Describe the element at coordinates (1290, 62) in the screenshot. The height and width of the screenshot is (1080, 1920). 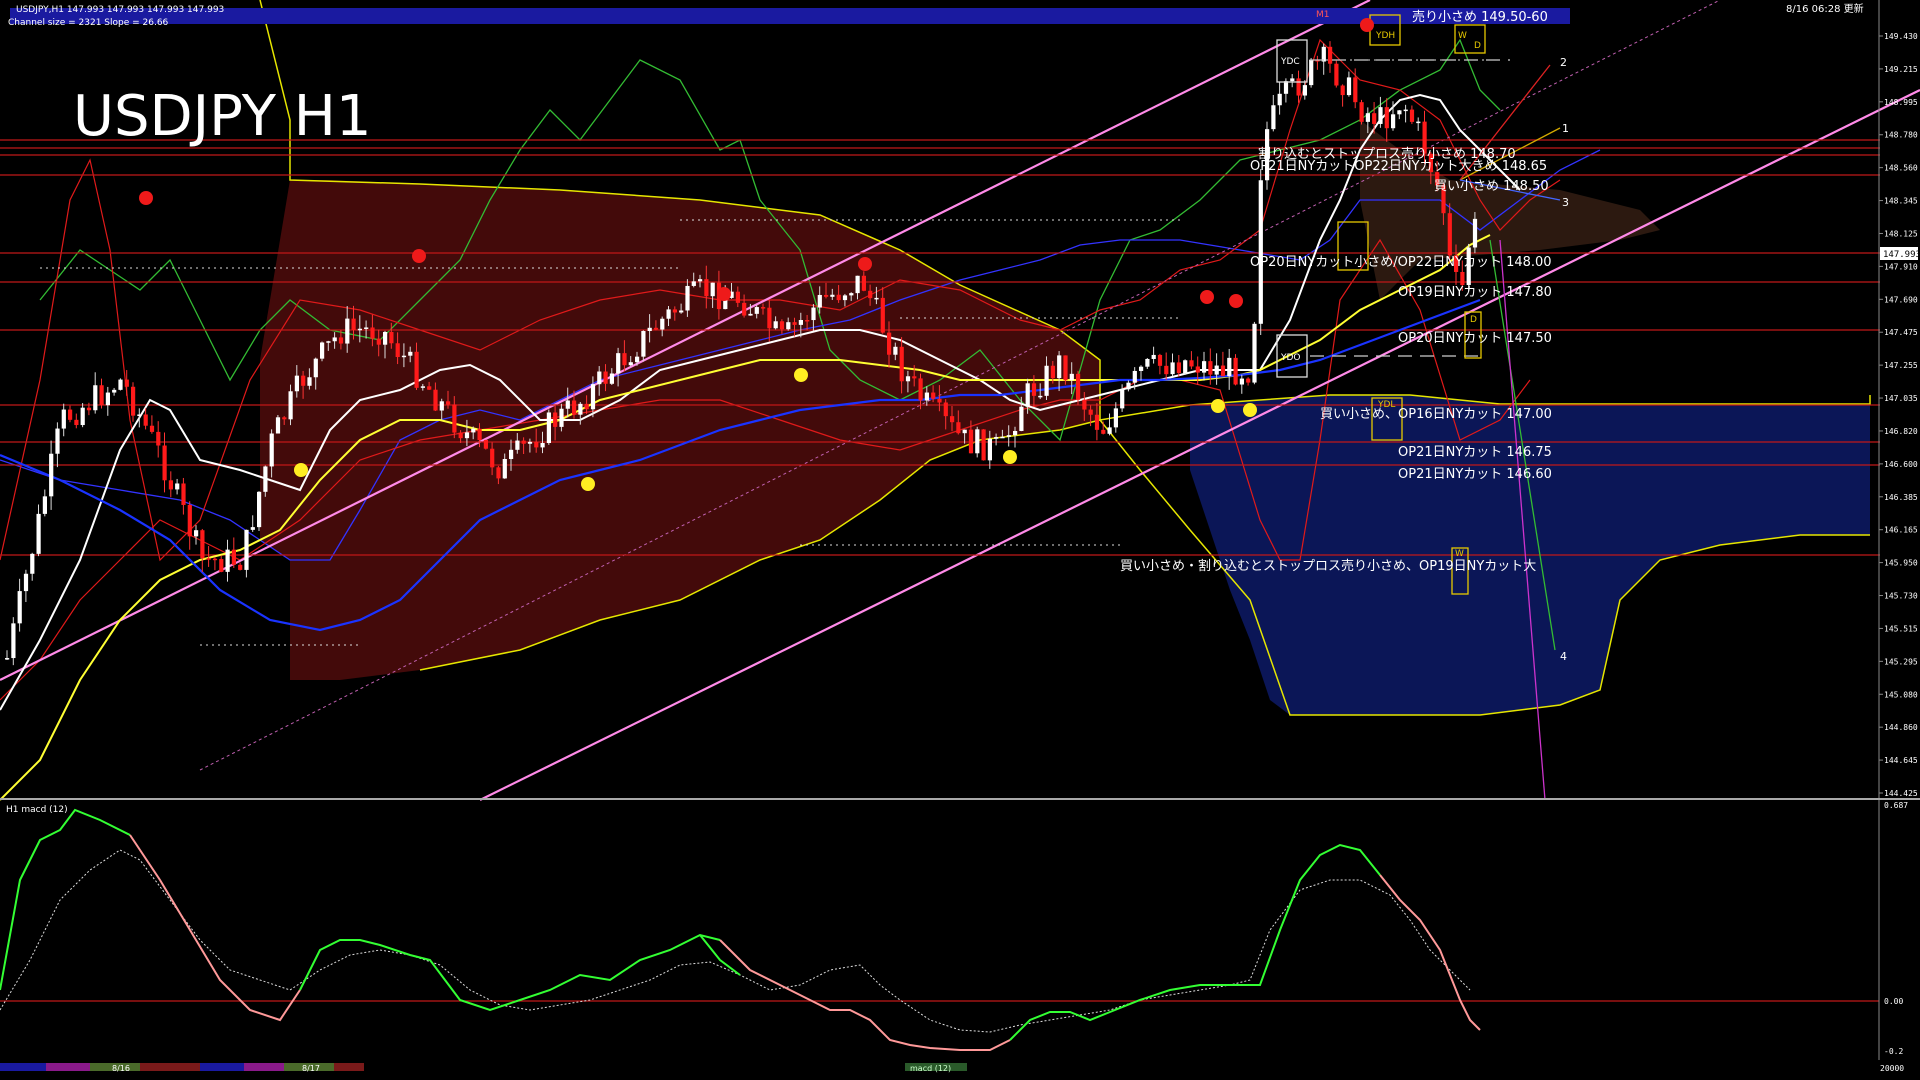
I see `label-ydc: YDC` at that location.